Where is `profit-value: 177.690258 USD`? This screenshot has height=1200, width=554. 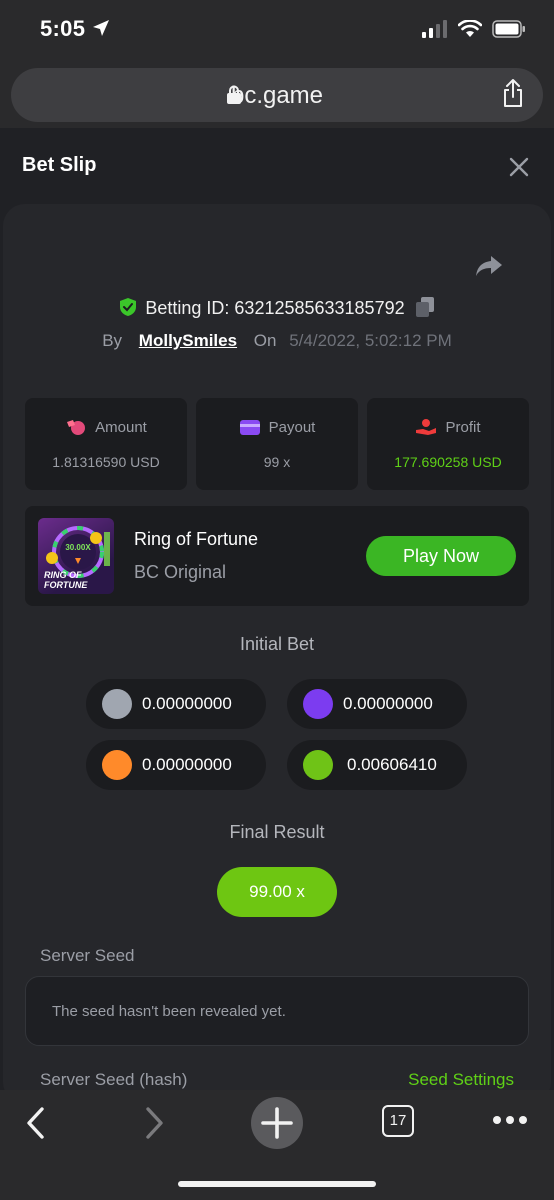 profit-value: 177.690258 USD is located at coordinates (448, 462).